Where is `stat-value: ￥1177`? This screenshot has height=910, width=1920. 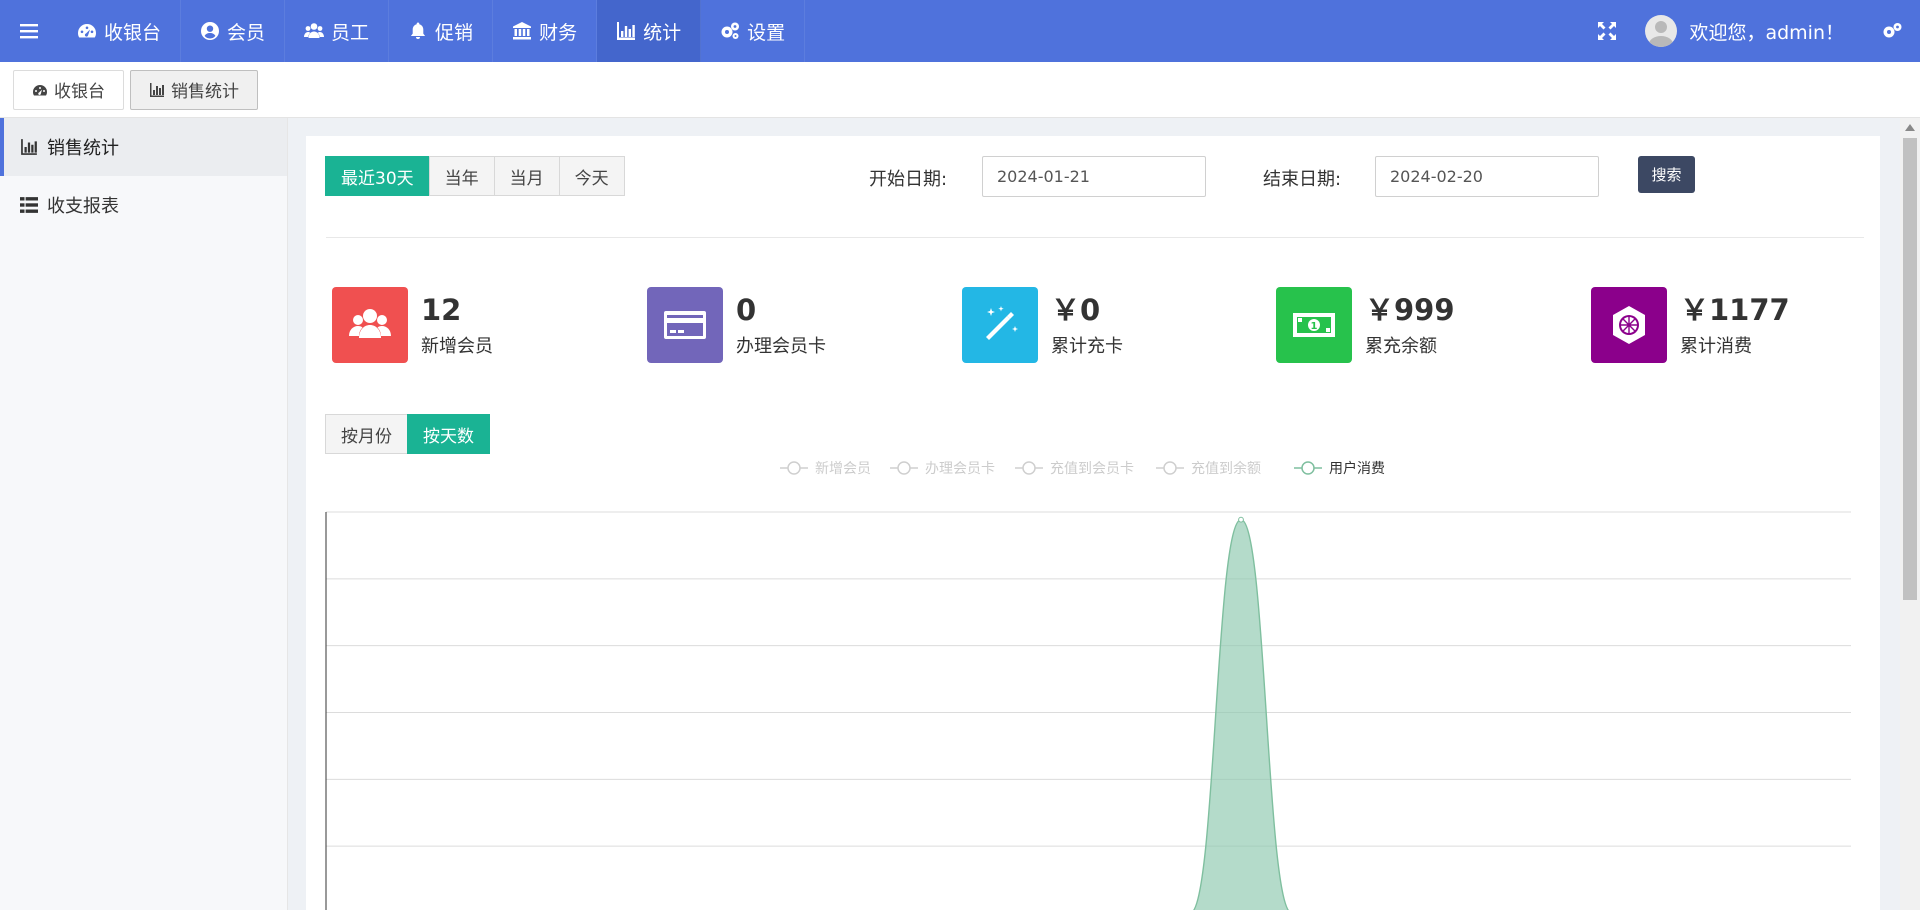 stat-value: ￥1177 is located at coordinates (1735, 310).